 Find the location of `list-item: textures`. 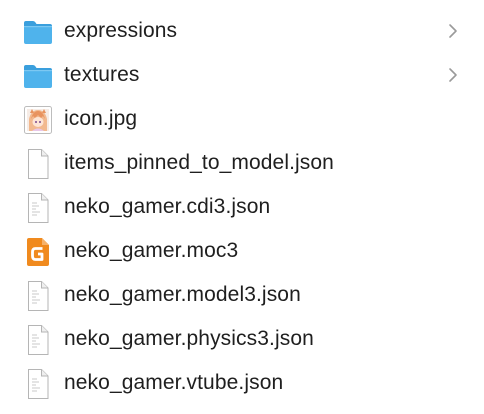

list-item: textures is located at coordinates (242, 75).